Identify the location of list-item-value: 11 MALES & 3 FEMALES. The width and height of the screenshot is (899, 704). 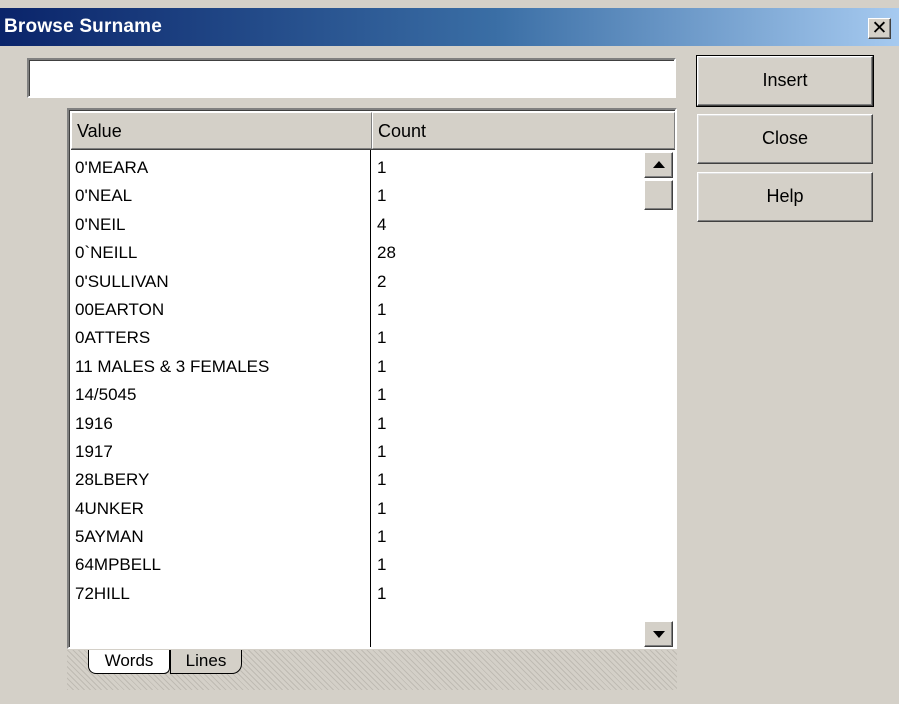
(172, 366).